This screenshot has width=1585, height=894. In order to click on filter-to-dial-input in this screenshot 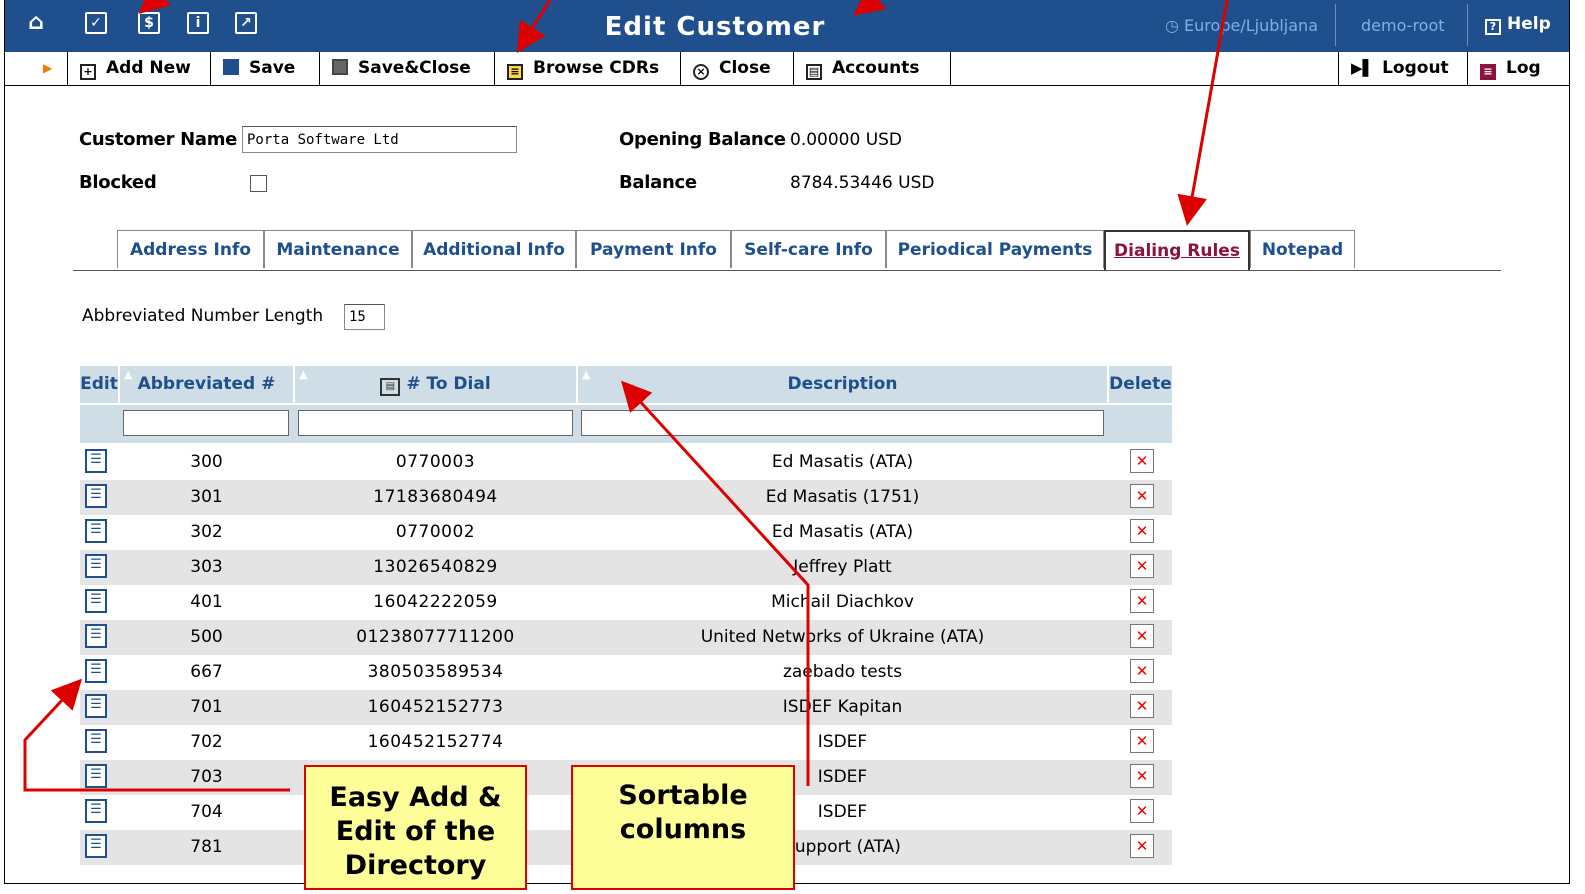, I will do `click(435, 423)`.